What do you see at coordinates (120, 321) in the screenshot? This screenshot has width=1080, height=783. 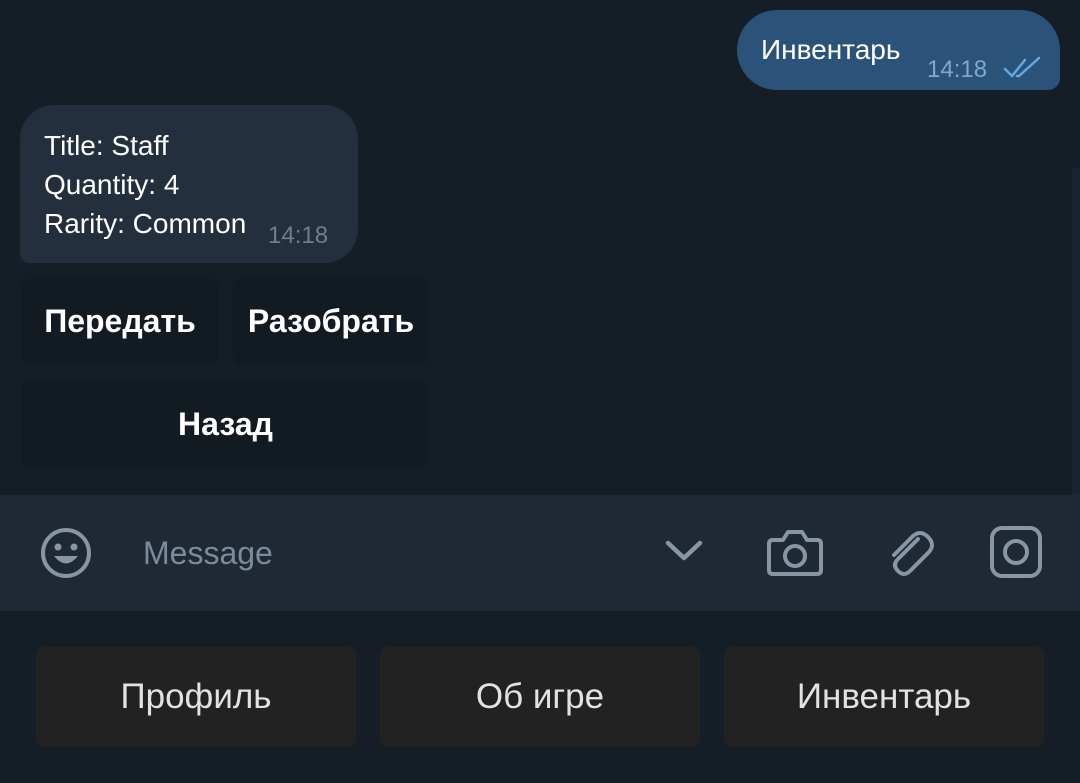 I see `transfer-button: Передать` at bounding box center [120, 321].